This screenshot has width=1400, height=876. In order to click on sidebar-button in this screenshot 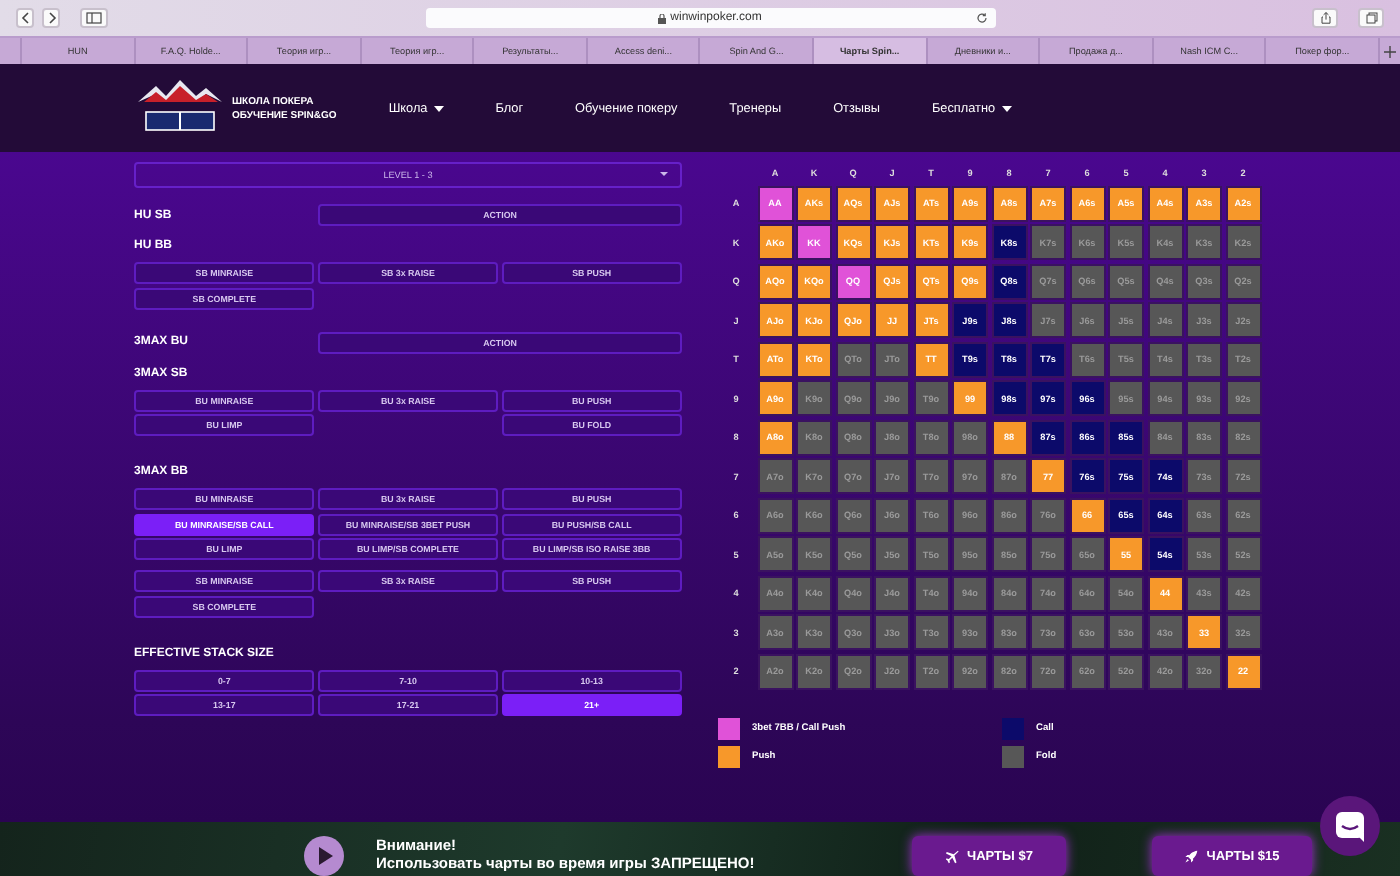, I will do `click(94, 18)`.